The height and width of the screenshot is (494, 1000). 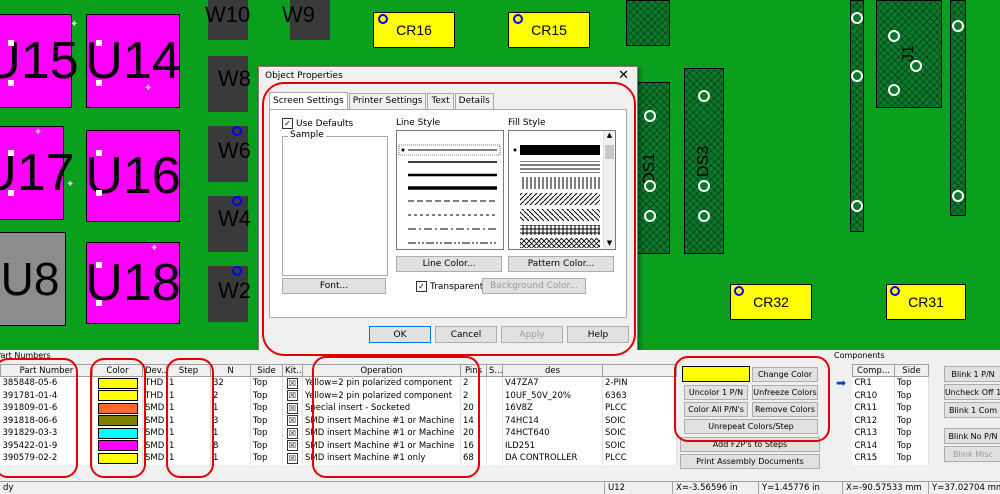 What do you see at coordinates (890, 408) in the screenshot?
I see `table-row: CR11 Top` at bounding box center [890, 408].